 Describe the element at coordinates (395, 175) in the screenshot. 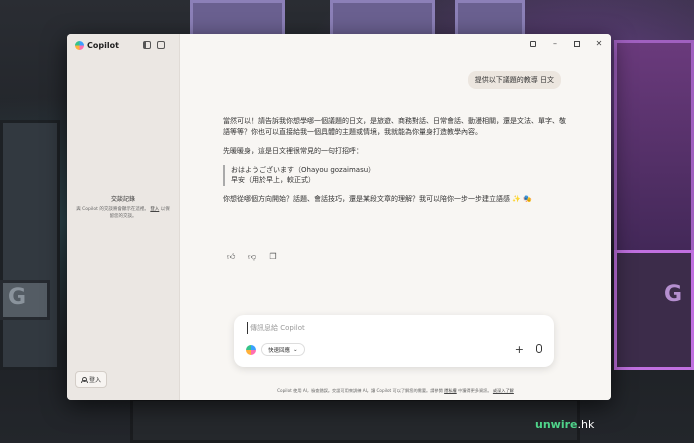

I see `reply-quote: おはようございます（Ohayou gozaimasu） 早安（用於早上，較正式）` at that location.